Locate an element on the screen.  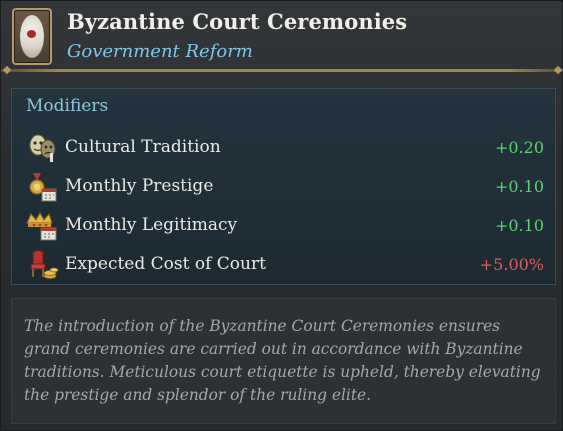
modifier-row: Monthly Prestige +0.10 is located at coordinates (285, 187).